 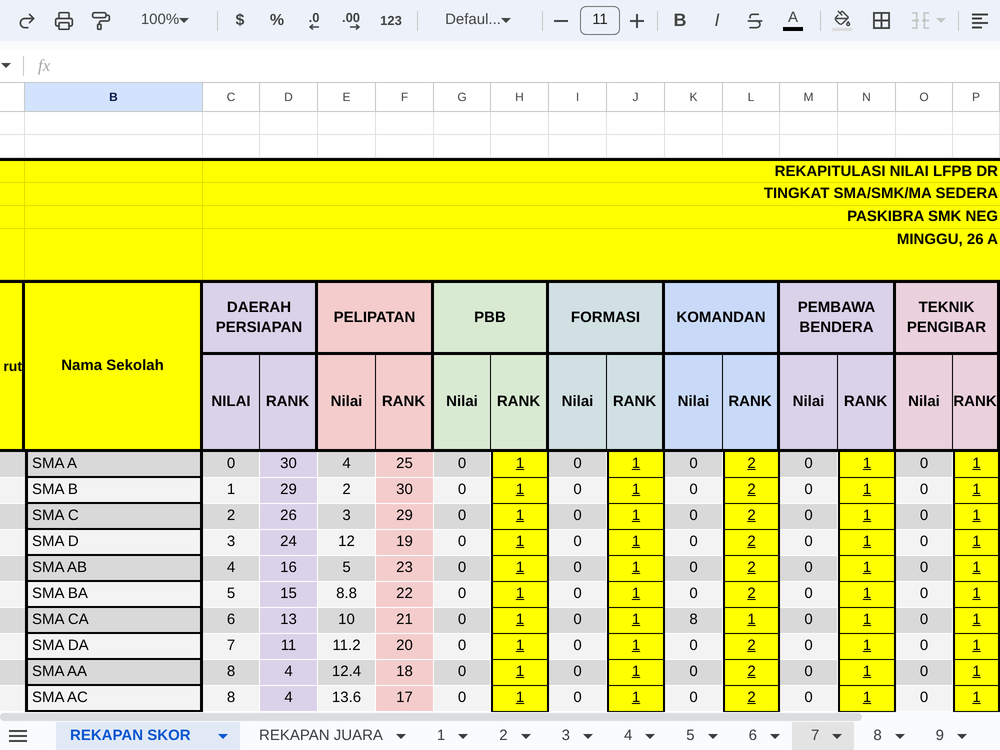 I want to click on percent-button: %, so click(x=277, y=20).